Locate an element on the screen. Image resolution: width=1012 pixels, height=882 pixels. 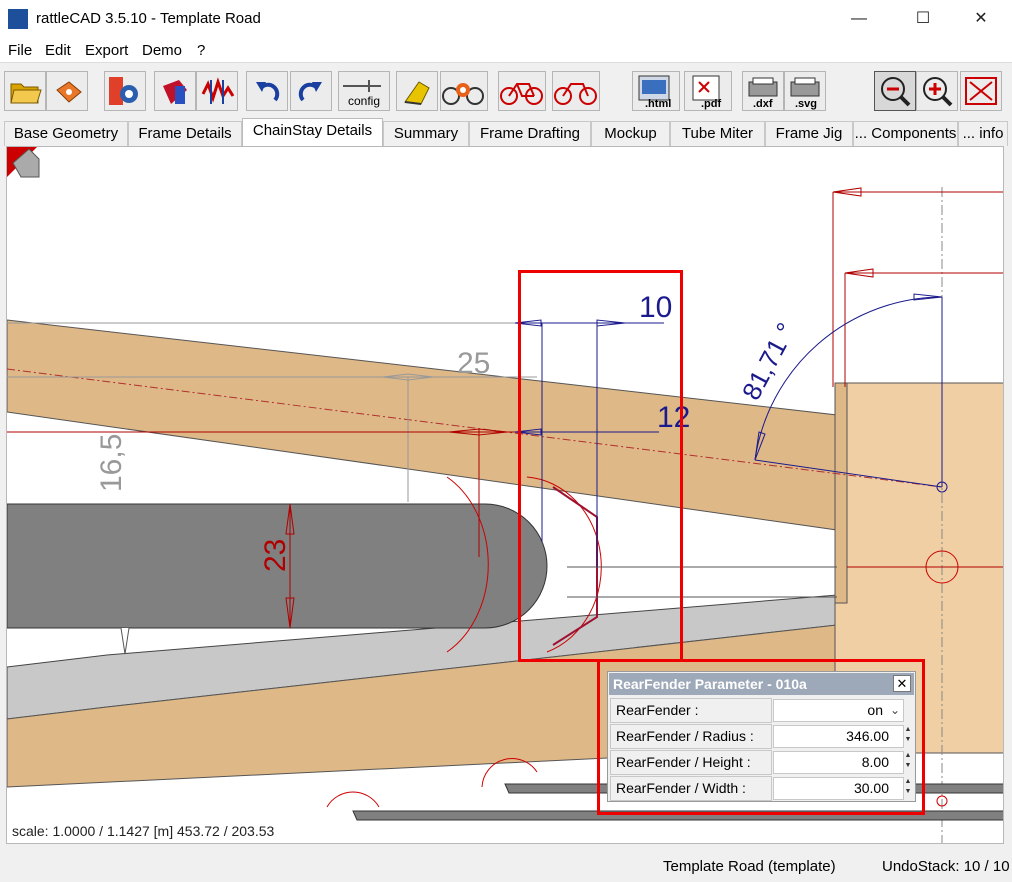
export-pdf-icon: .pdf is located at coordinates (706, 92).